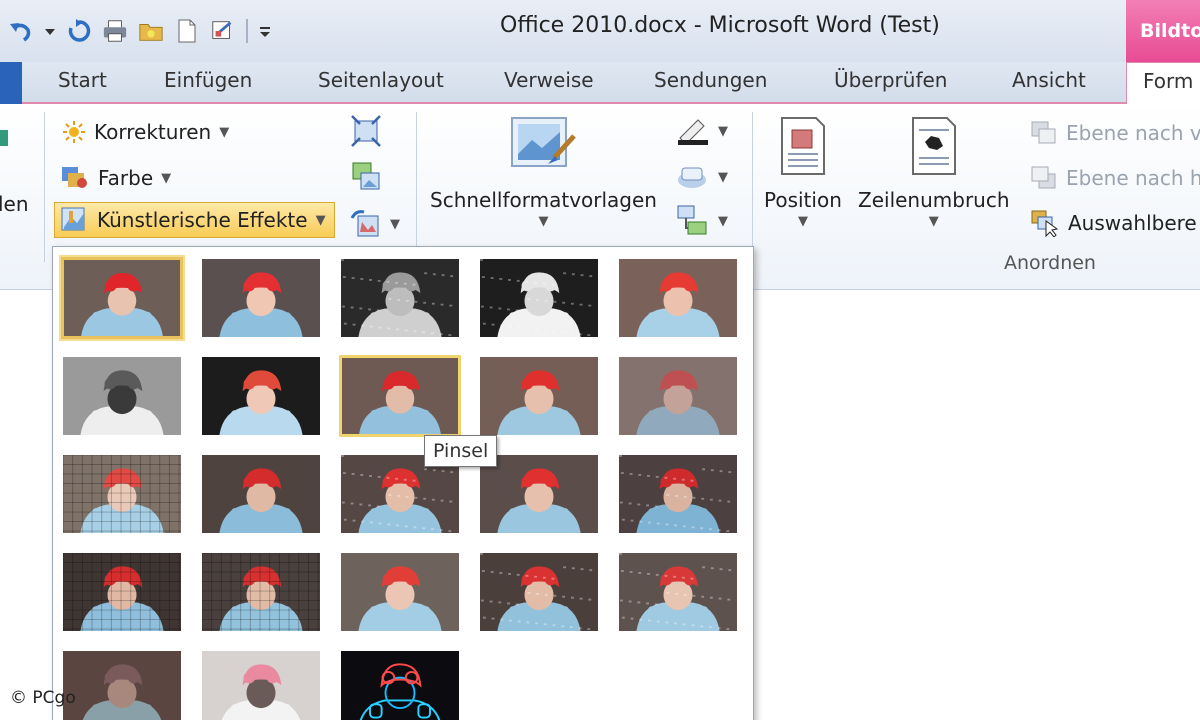  Describe the element at coordinates (543, 200) in the screenshot. I see `schnellformatvorlagen-label: Schnellformatvorlagen` at that location.